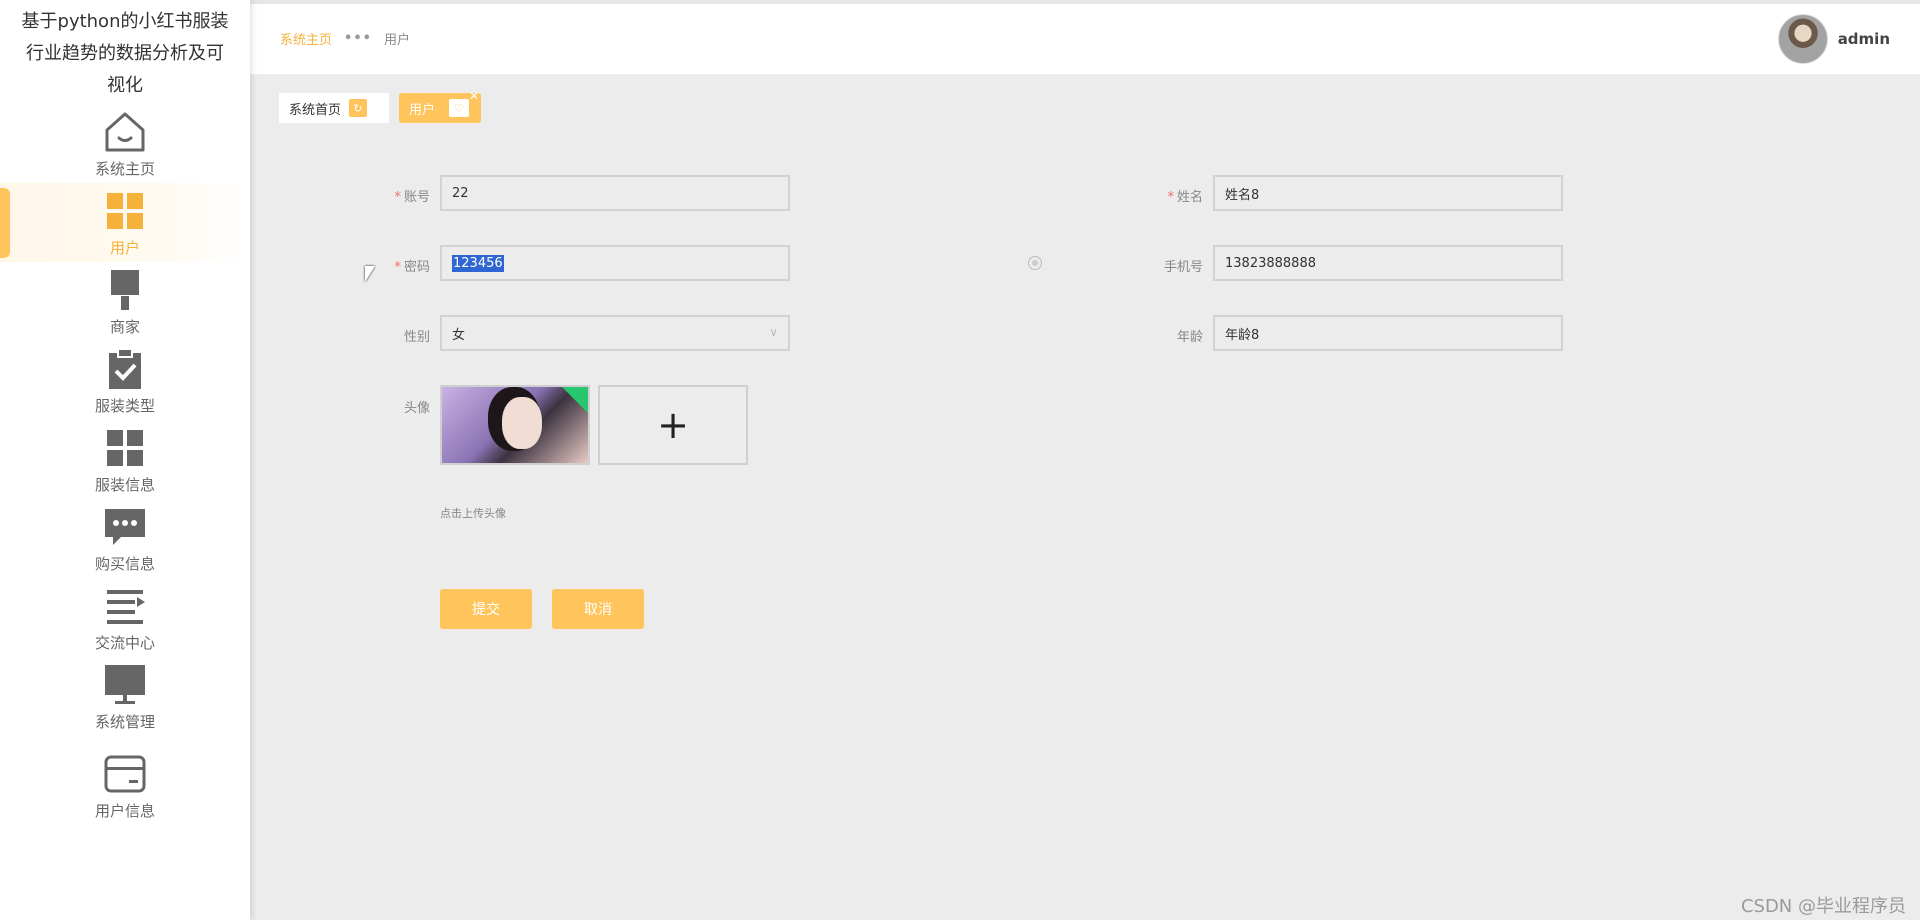 Image resolution: width=1920 pixels, height=920 pixels. Describe the element at coordinates (522, 423) in the screenshot. I see `avatar-photo` at that location.